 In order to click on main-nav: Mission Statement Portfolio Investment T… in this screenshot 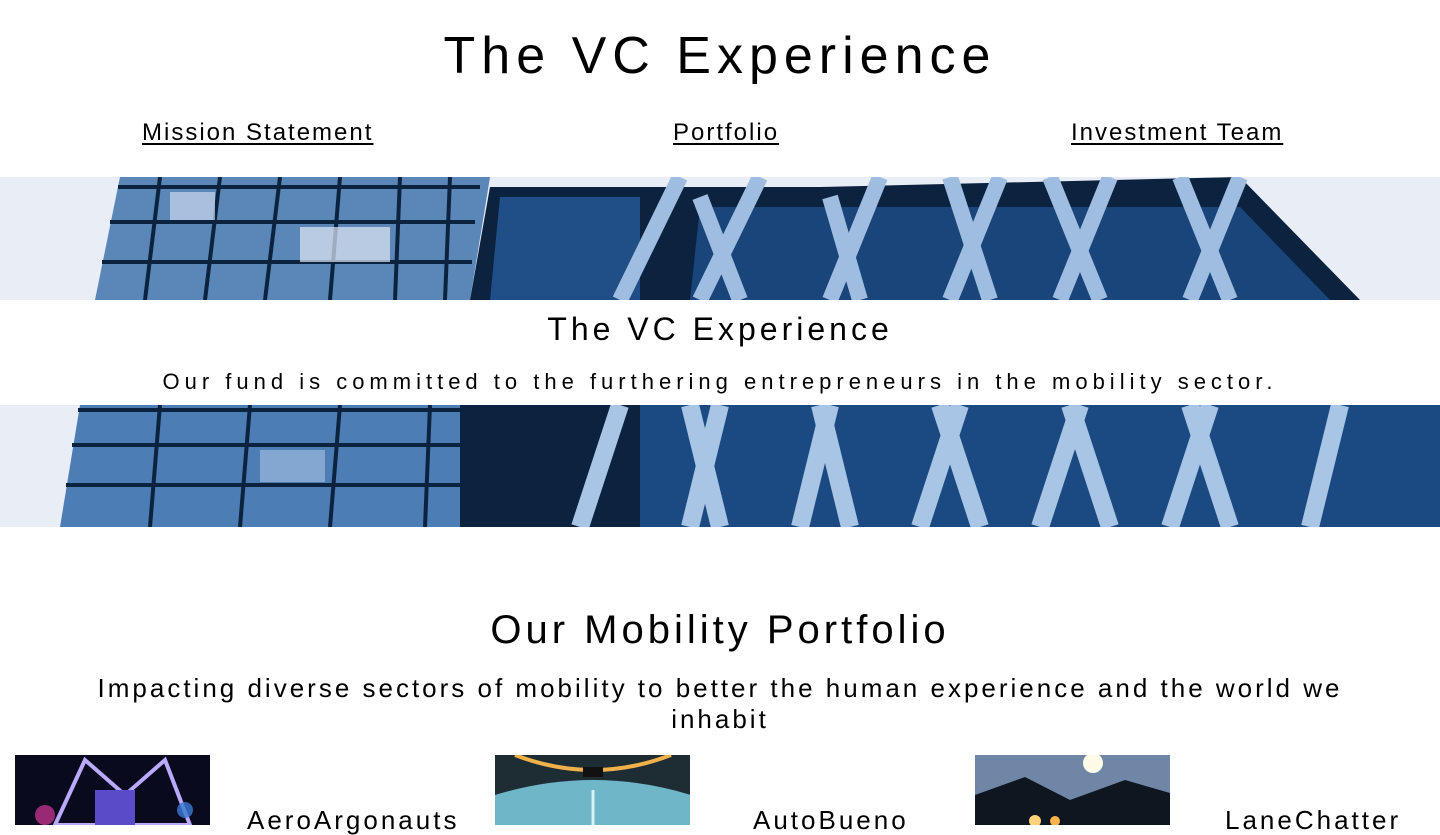, I will do `click(720, 133)`.